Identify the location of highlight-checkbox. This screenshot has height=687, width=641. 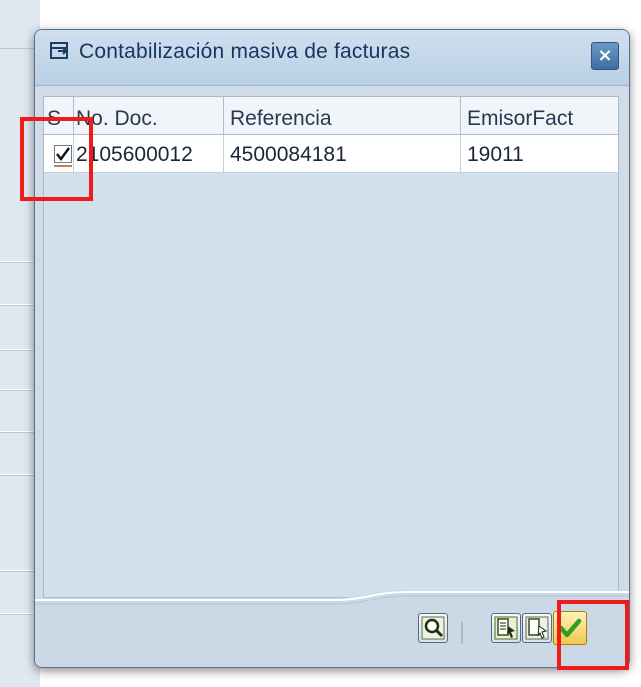
(56, 159).